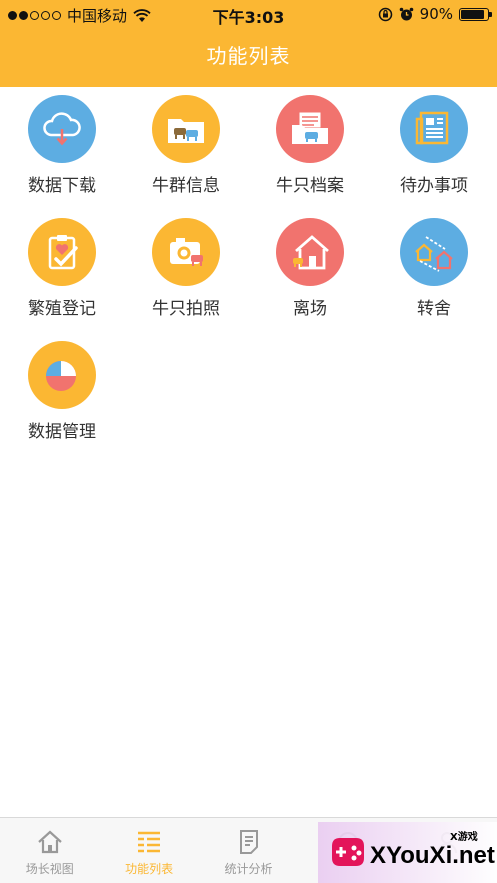  I want to click on battery-level, so click(473, 14).